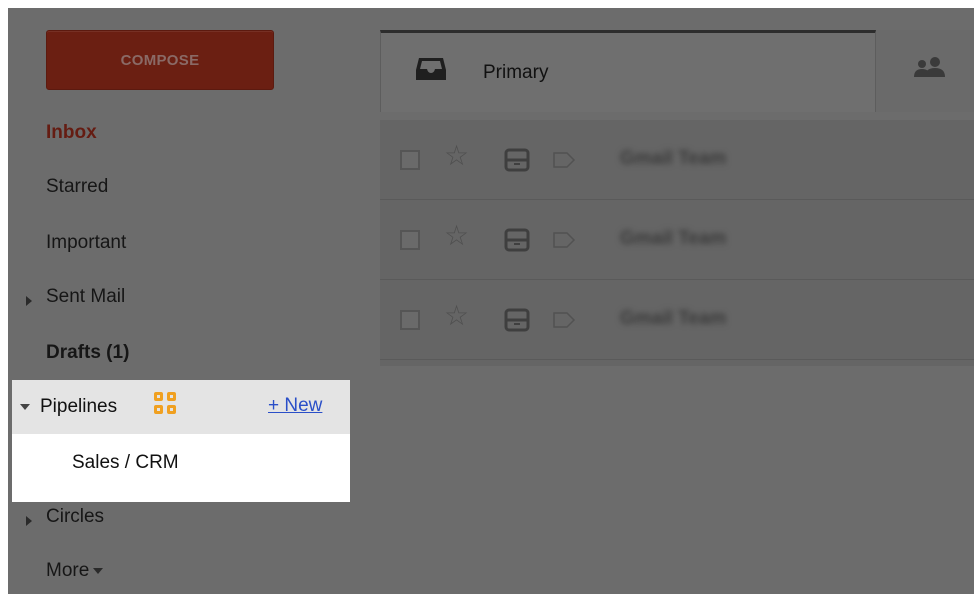 This screenshot has height=594, width=974. What do you see at coordinates (929, 67) in the screenshot?
I see `people-icon` at bounding box center [929, 67].